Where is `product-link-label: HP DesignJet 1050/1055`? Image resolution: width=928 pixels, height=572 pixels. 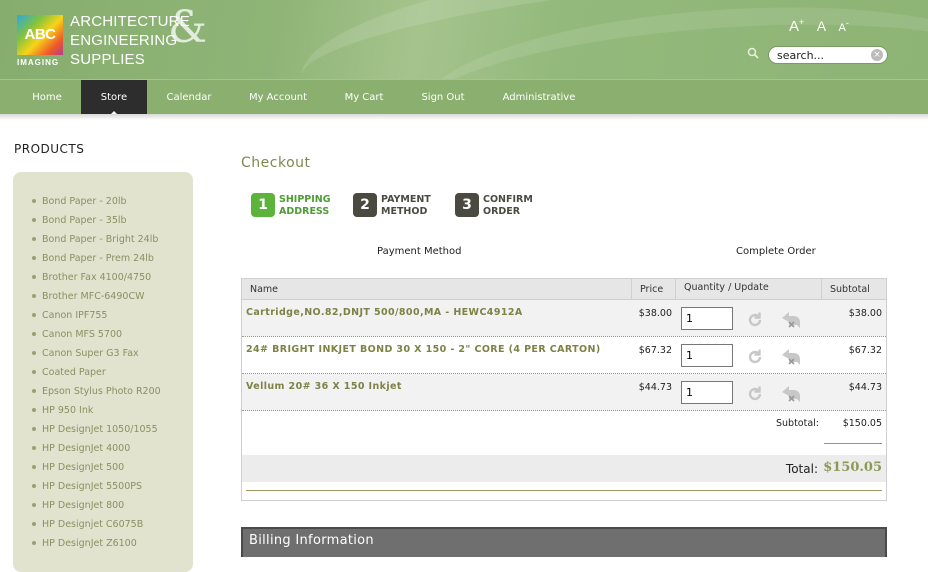
product-link-label: HP DesignJet 1050/1055 is located at coordinates (100, 429).